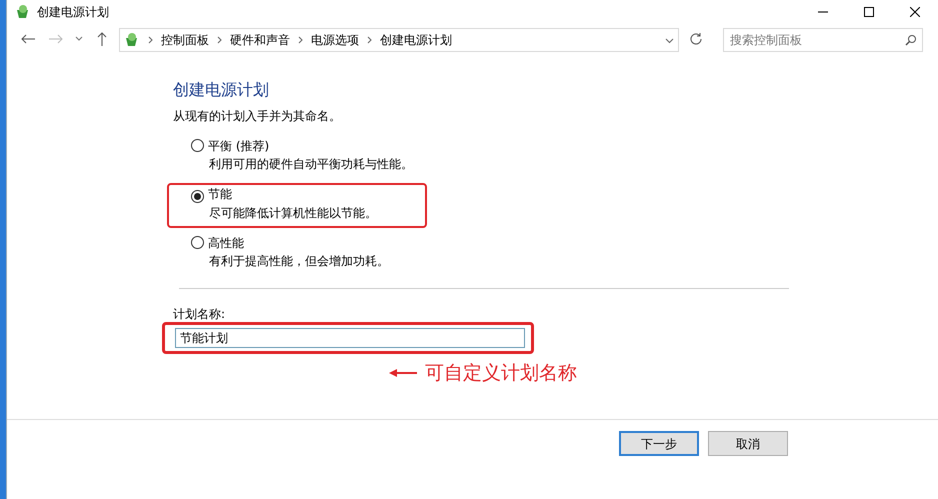 The image size is (938, 499). I want to click on address-bar: 控制面板 硬件和声音 电源选项 创建电源计划, so click(399, 40).